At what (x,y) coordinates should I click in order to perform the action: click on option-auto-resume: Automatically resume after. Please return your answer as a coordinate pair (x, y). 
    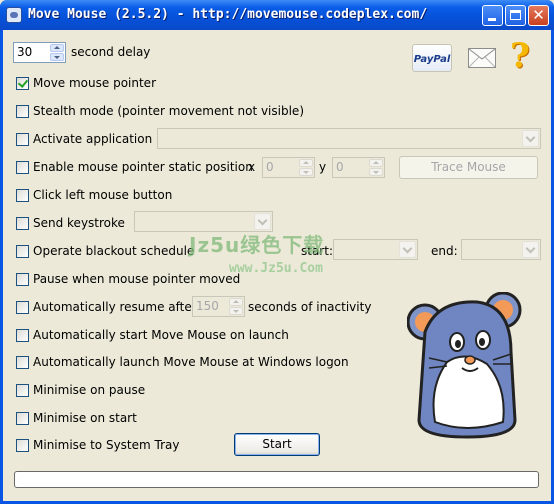
    Looking at the image, I should click on (106, 307).